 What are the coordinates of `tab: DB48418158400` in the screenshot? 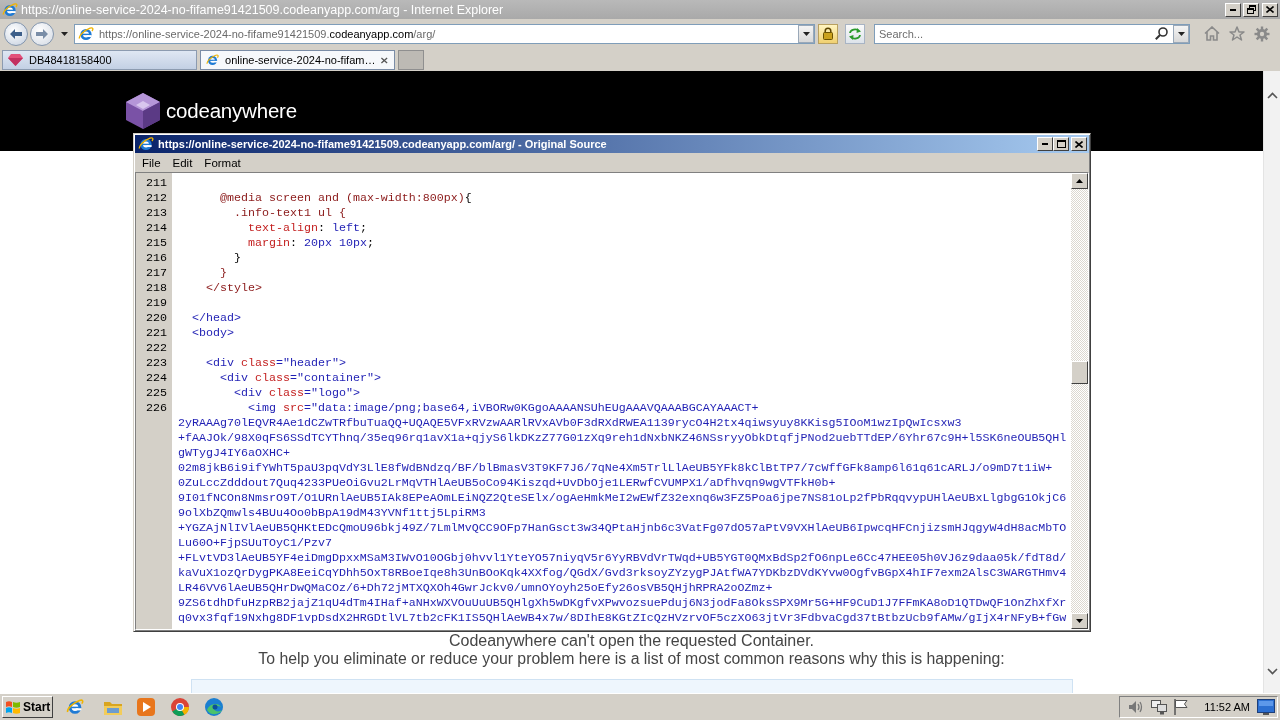 It's located at (99, 60).